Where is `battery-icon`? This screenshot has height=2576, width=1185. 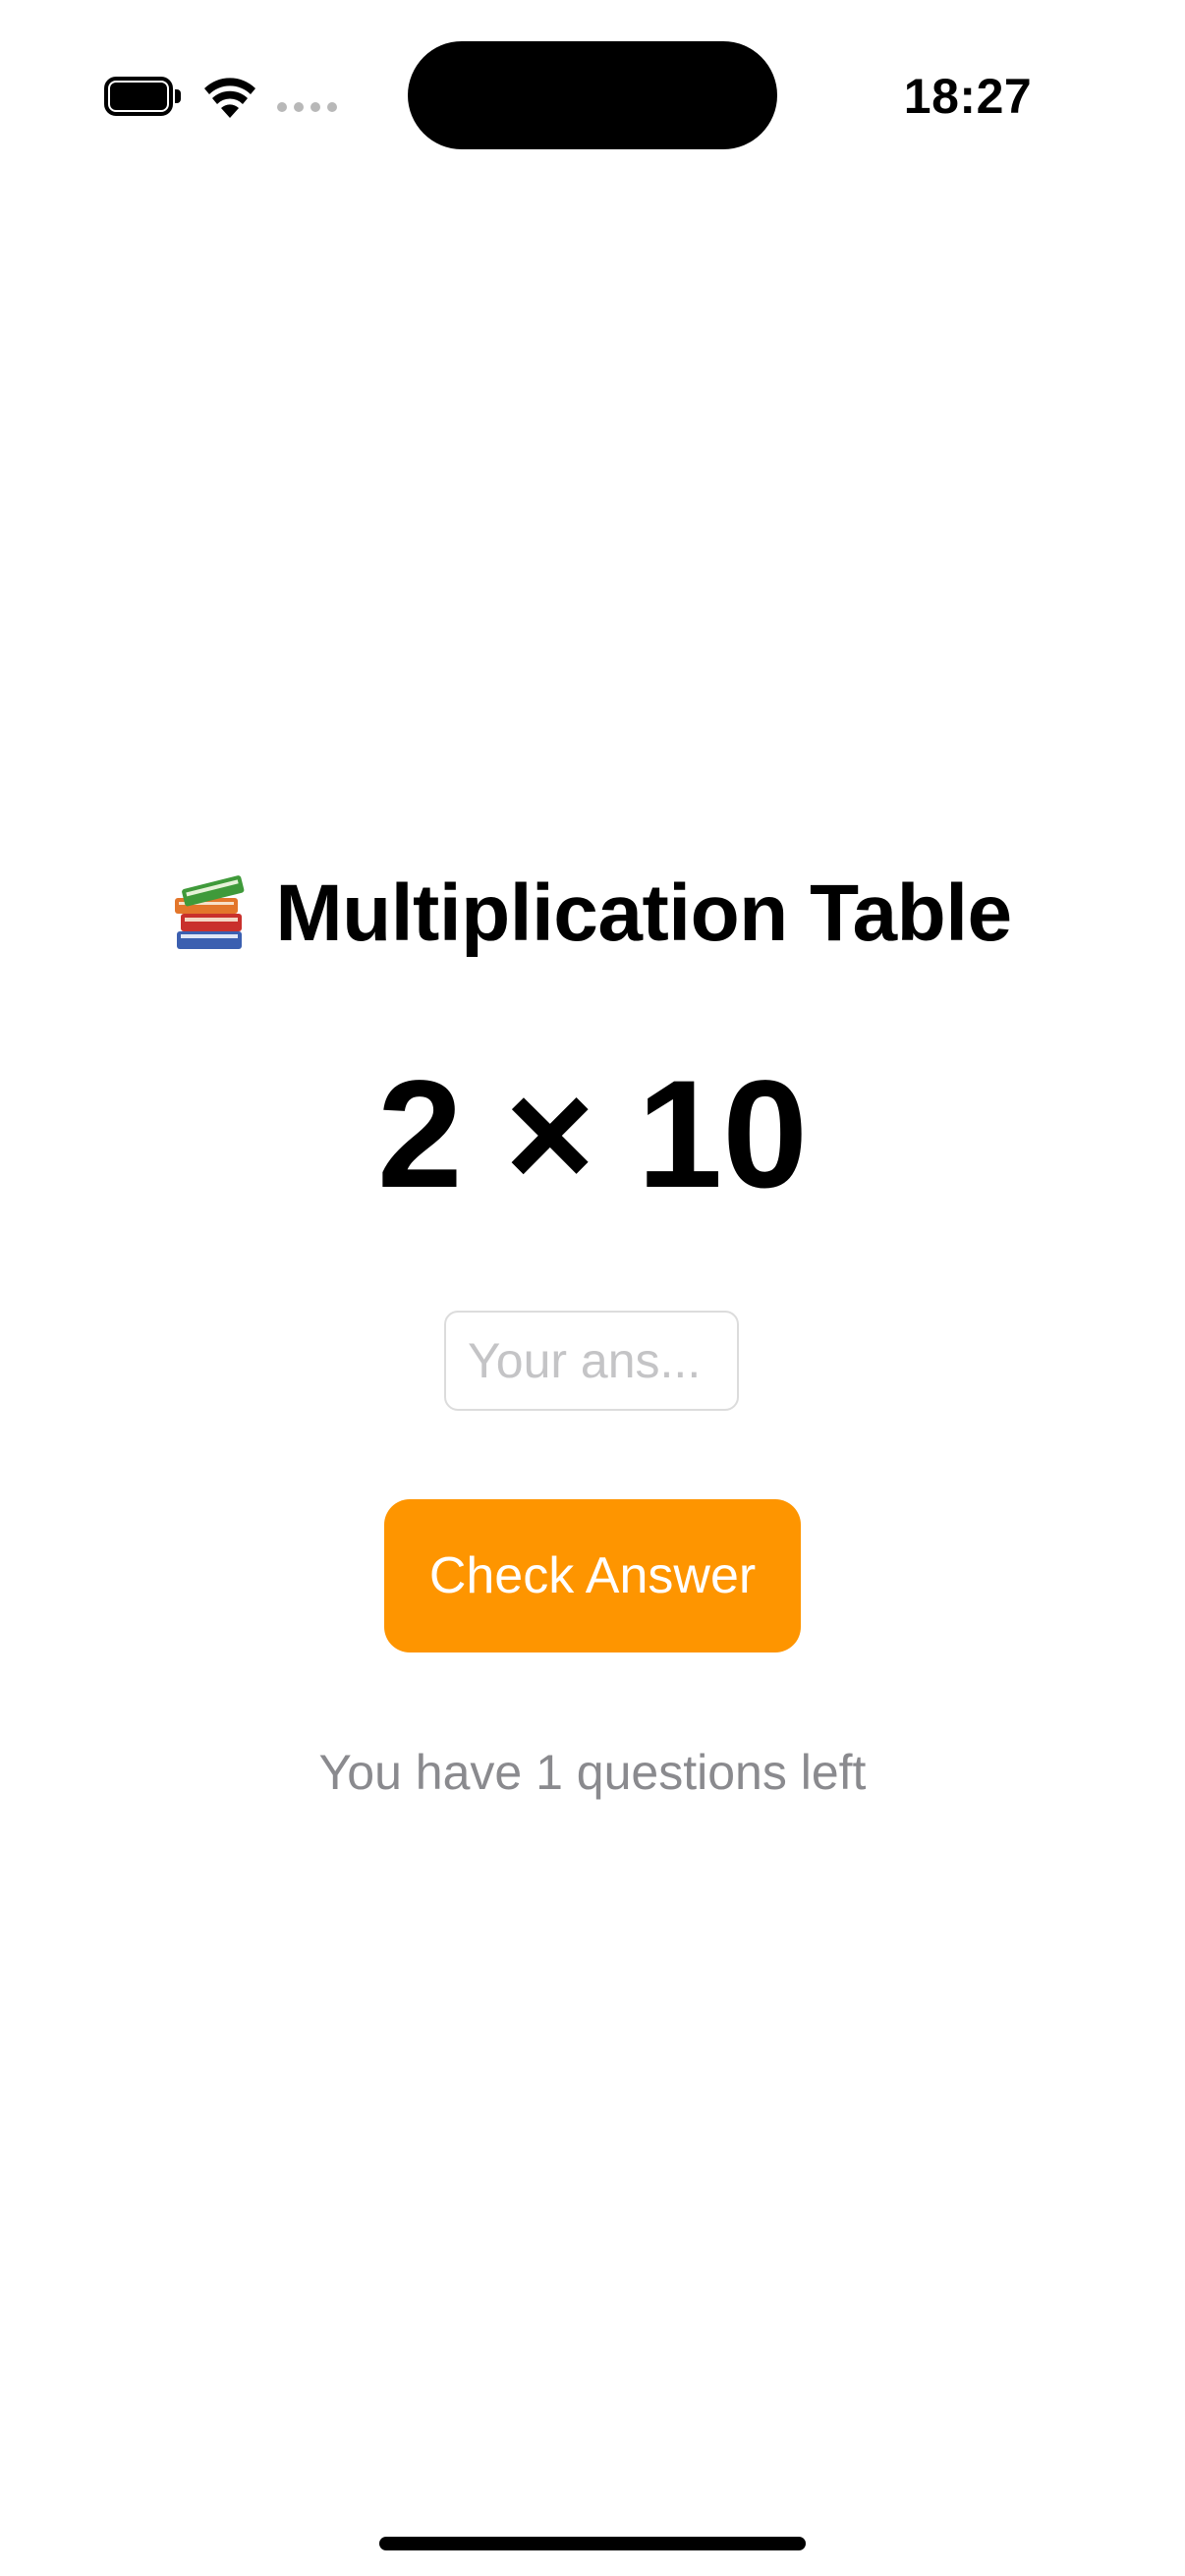
battery-icon is located at coordinates (142, 96).